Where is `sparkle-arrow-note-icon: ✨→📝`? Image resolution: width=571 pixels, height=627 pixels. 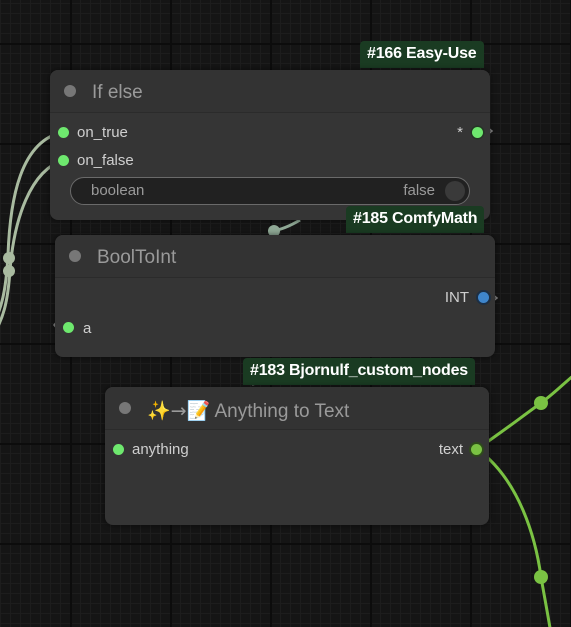 sparkle-arrow-note-icon: ✨→📝 is located at coordinates (179, 411).